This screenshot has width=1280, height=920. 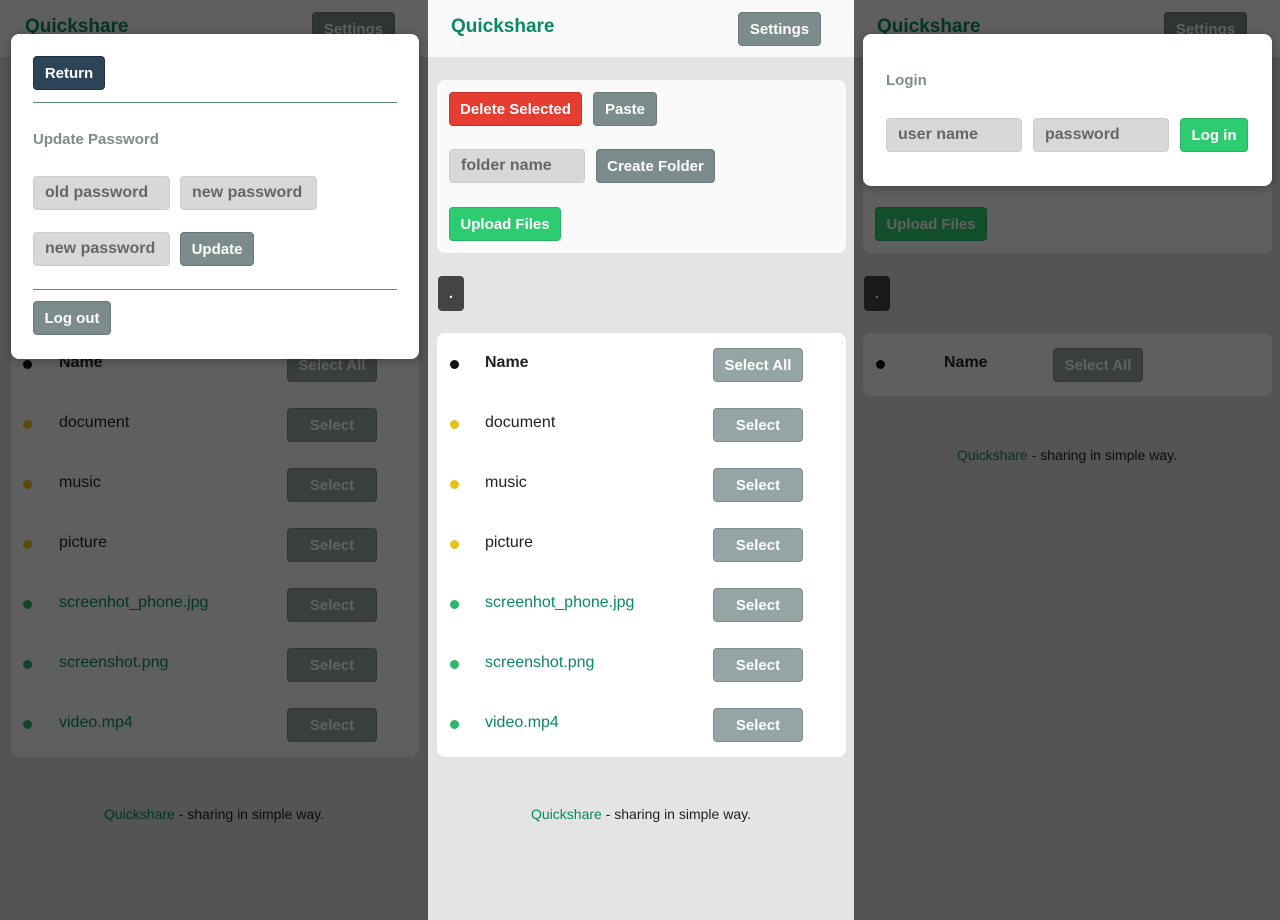 I want to click on list-item: screenhot_phone.jpg Select, so click(x=641, y=604).